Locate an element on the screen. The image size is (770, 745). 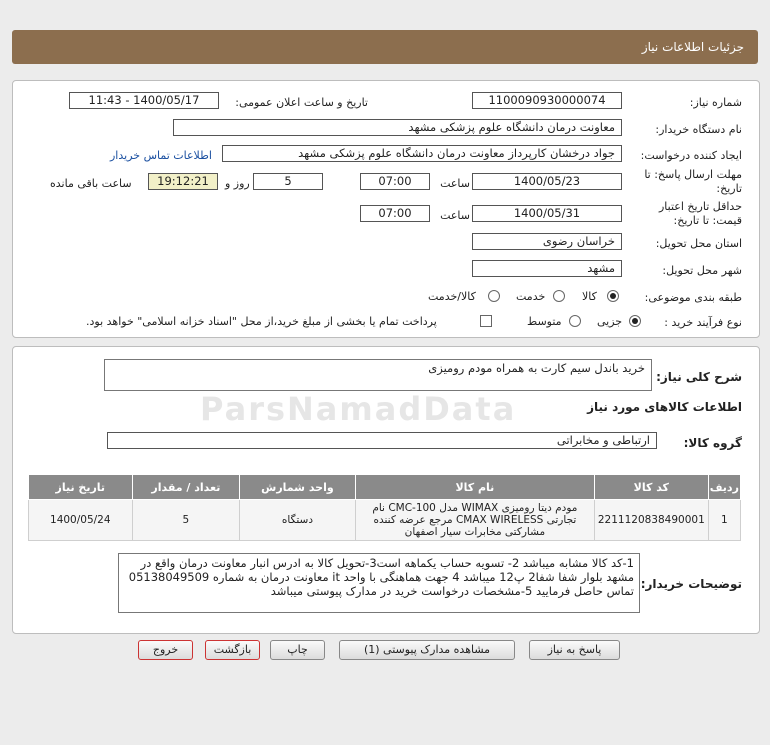
city-label: شهر محل تحویل: is located at coordinates (702, 270).